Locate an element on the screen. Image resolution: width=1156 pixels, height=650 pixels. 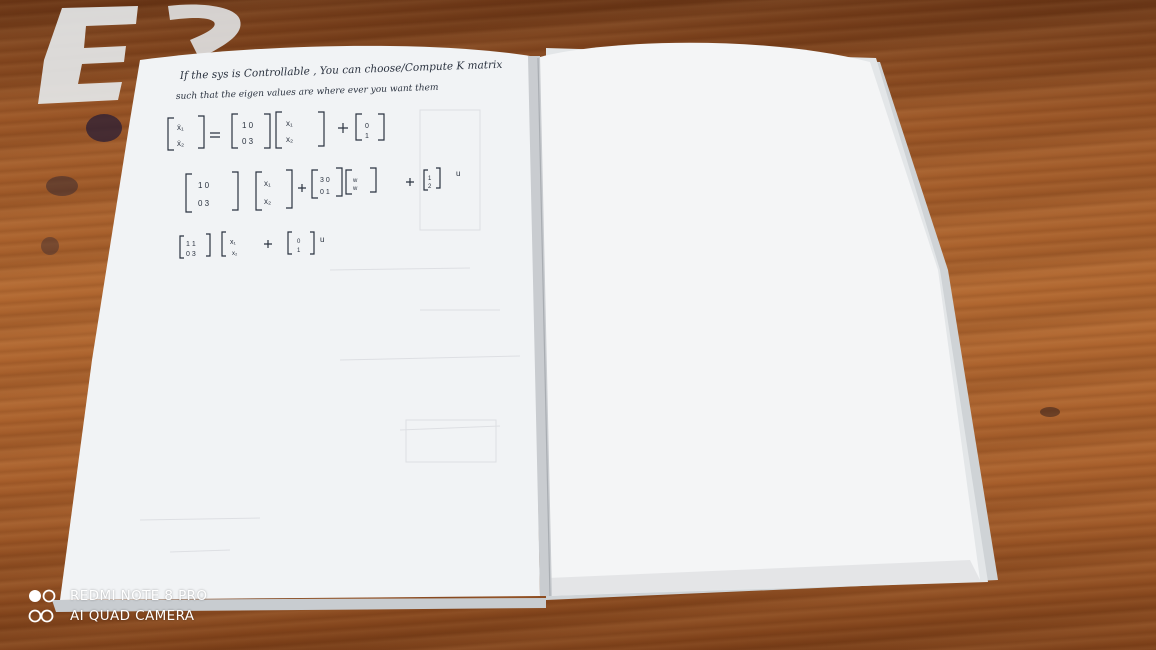
svg-text: 1 1 is located at coordinates (191, 244).